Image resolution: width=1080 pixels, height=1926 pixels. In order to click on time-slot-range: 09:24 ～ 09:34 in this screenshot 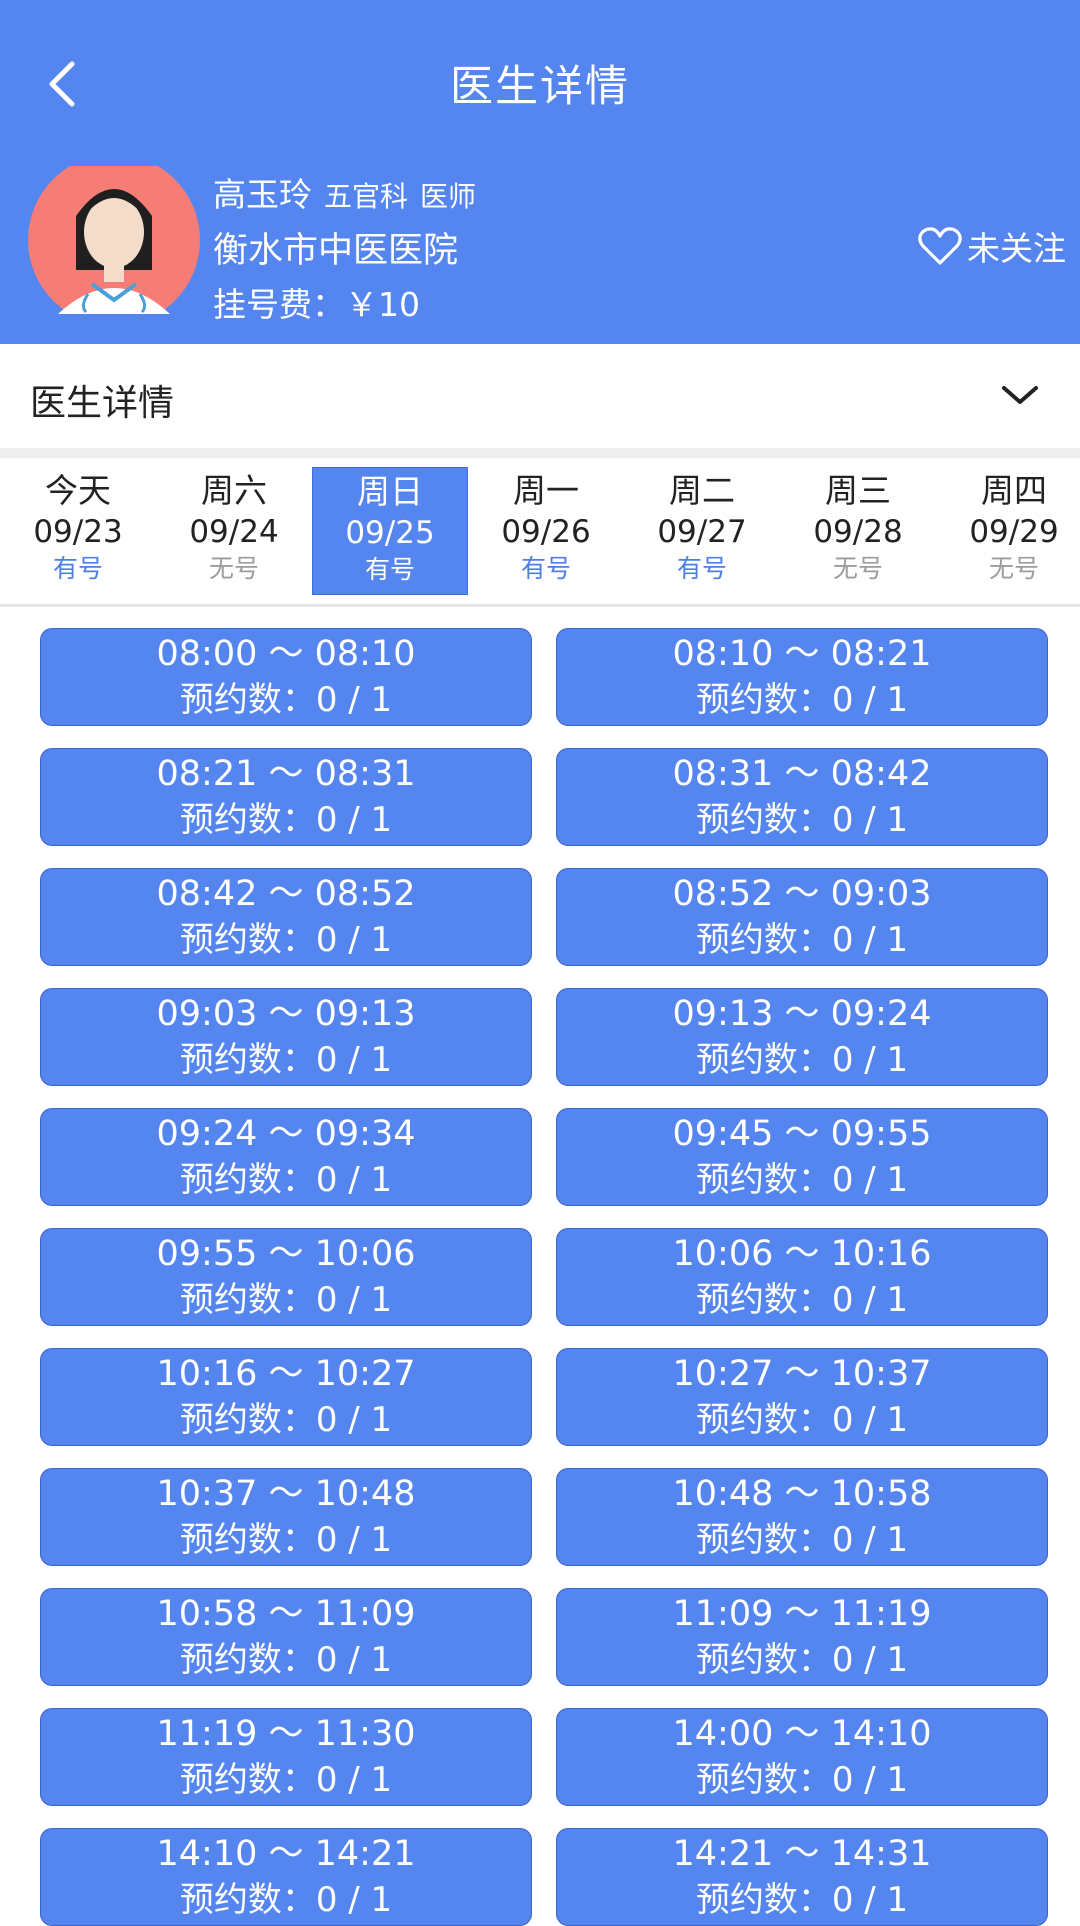, I will do `click(286, 1134)`.